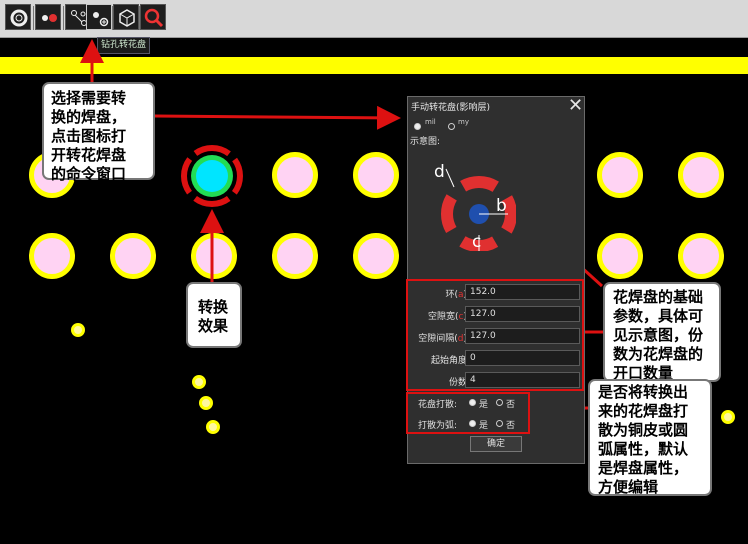 This screenshot has height=544, width=748. I want to click on record-dots-icon, so click(49, 18).